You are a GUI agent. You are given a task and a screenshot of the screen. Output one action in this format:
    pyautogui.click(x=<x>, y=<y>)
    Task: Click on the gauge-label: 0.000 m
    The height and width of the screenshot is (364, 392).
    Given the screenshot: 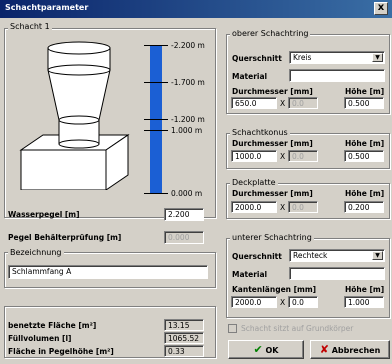 What is the action you would take?
    pyautogui.click(x=187, y=193)
    